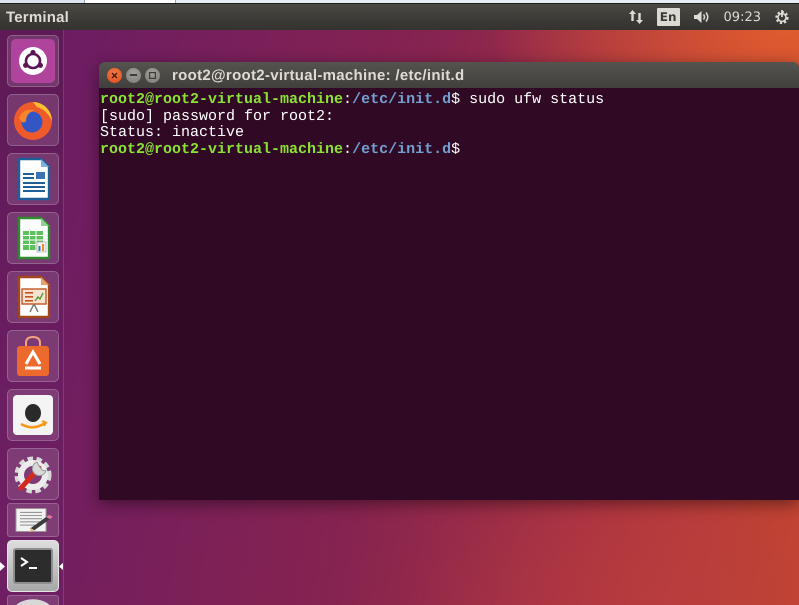 The image size is (799, 605). What do you see at coordinates (38, 17) in the screenshot?
I see `app-title: Terminal` at bounding box center [38, 17].